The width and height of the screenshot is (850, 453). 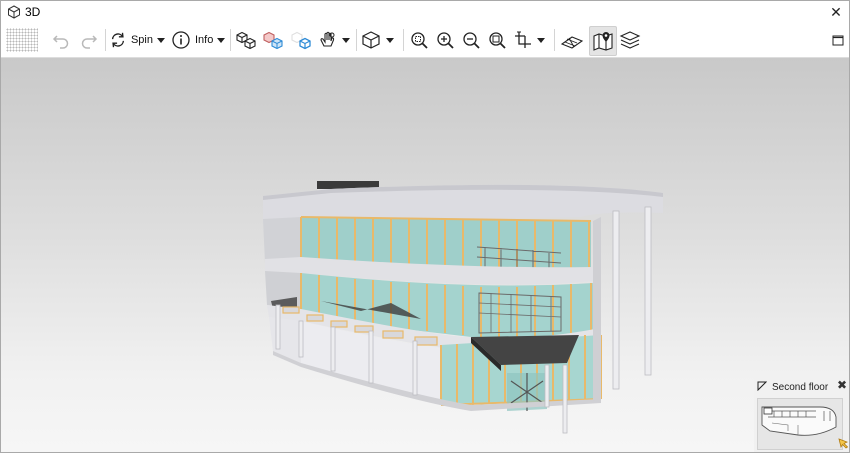 What do you see at coordinates (141, 40) in the screenshot?
I see `spin-label: Spin` at bounding box center [141, 40].